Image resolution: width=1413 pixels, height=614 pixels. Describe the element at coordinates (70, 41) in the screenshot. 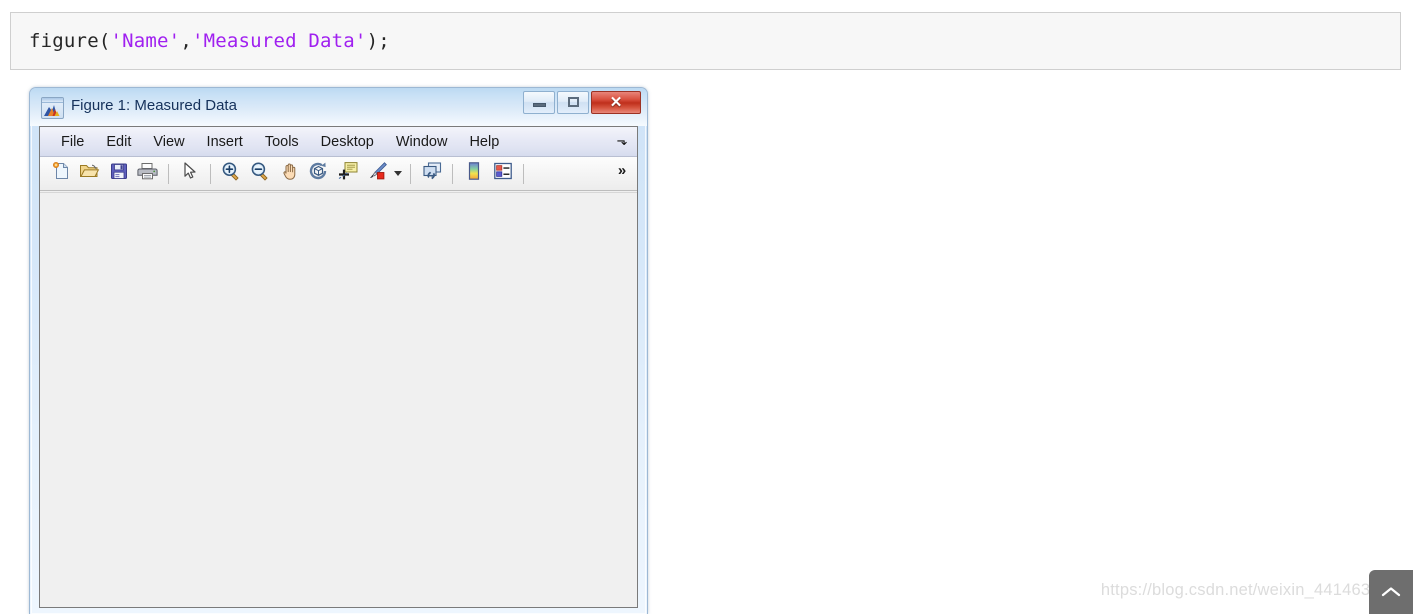

I see `code-token-function: figure(` at that location.